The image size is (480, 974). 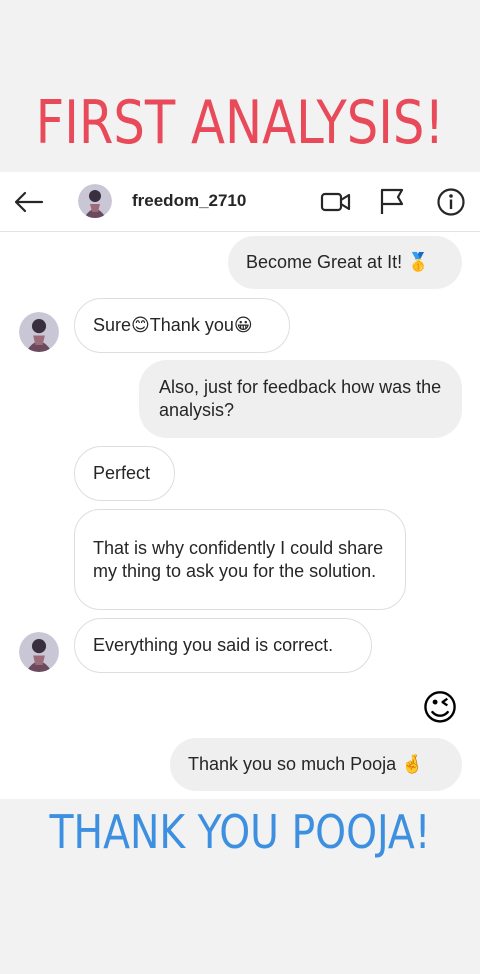 I want to click on message-bubble: Become Great at It! 🥇, so click(x=345, y=262).